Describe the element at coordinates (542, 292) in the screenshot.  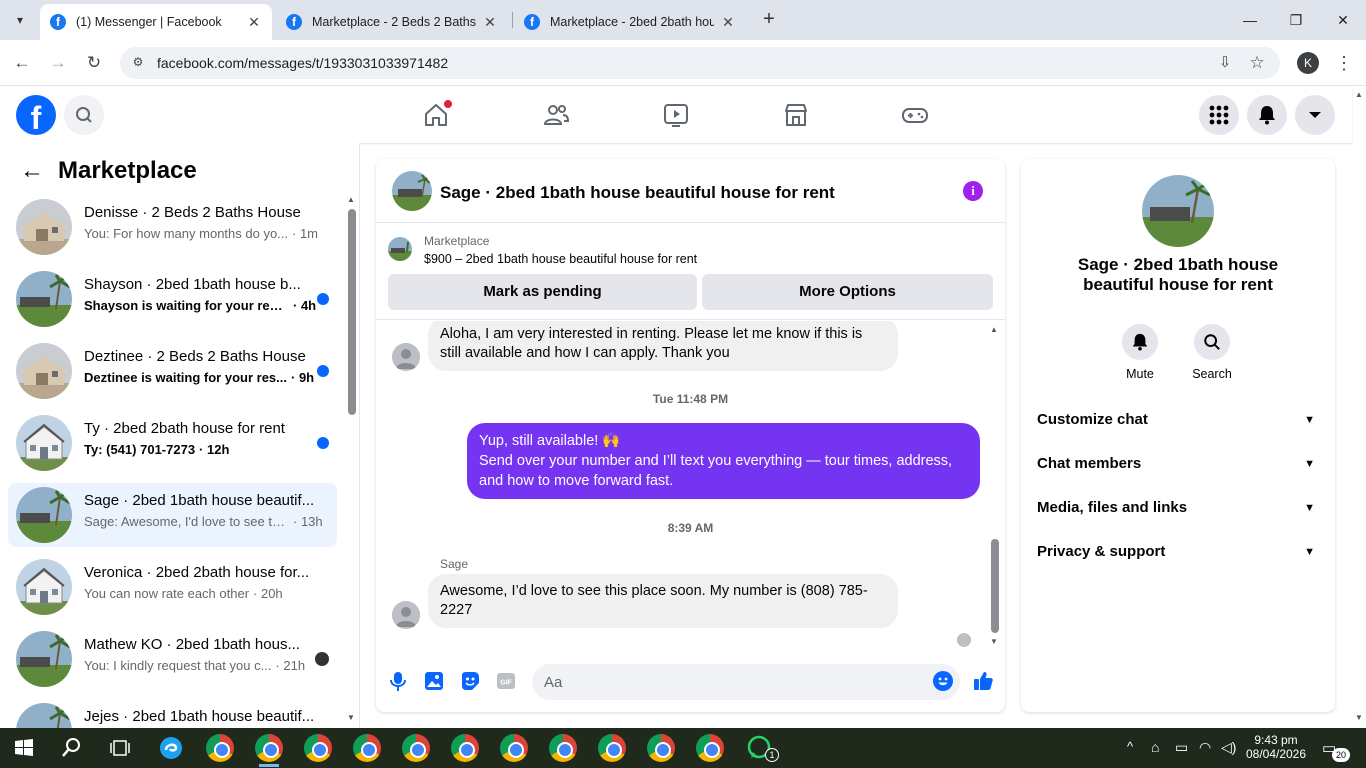
I see `mark-as-pending-button: Mark as pending` at that location.